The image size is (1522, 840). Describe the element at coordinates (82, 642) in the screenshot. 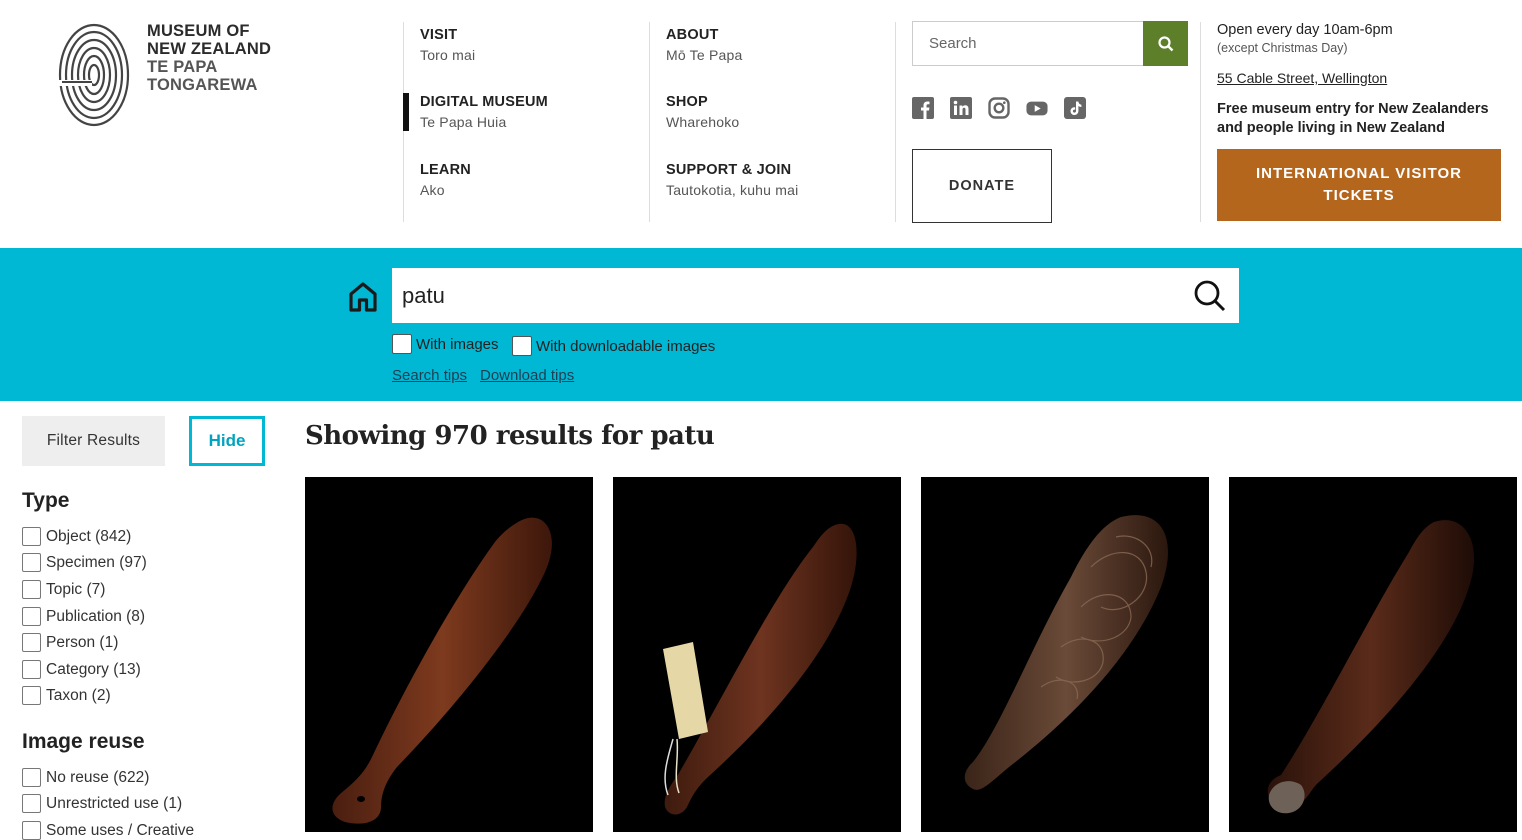

I see `filter-label: Person (1)` at that location.